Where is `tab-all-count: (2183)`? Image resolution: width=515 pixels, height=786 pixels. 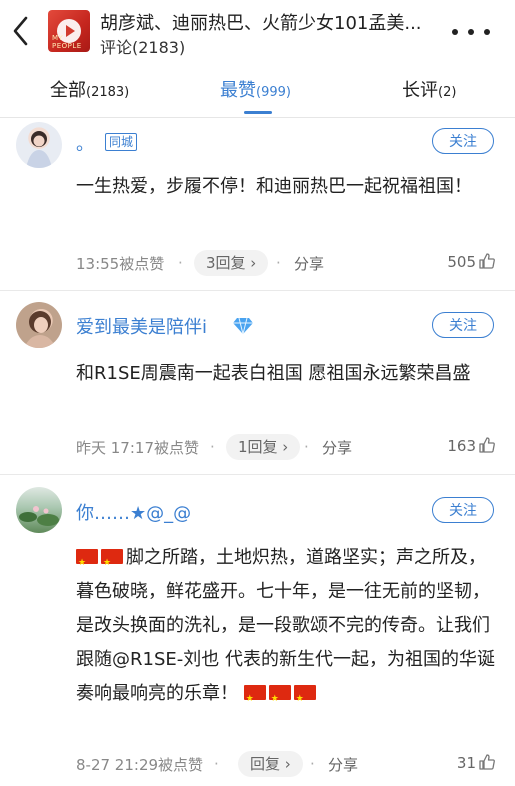 tab-all-count: (2183) is located at coordinates (108, 92).